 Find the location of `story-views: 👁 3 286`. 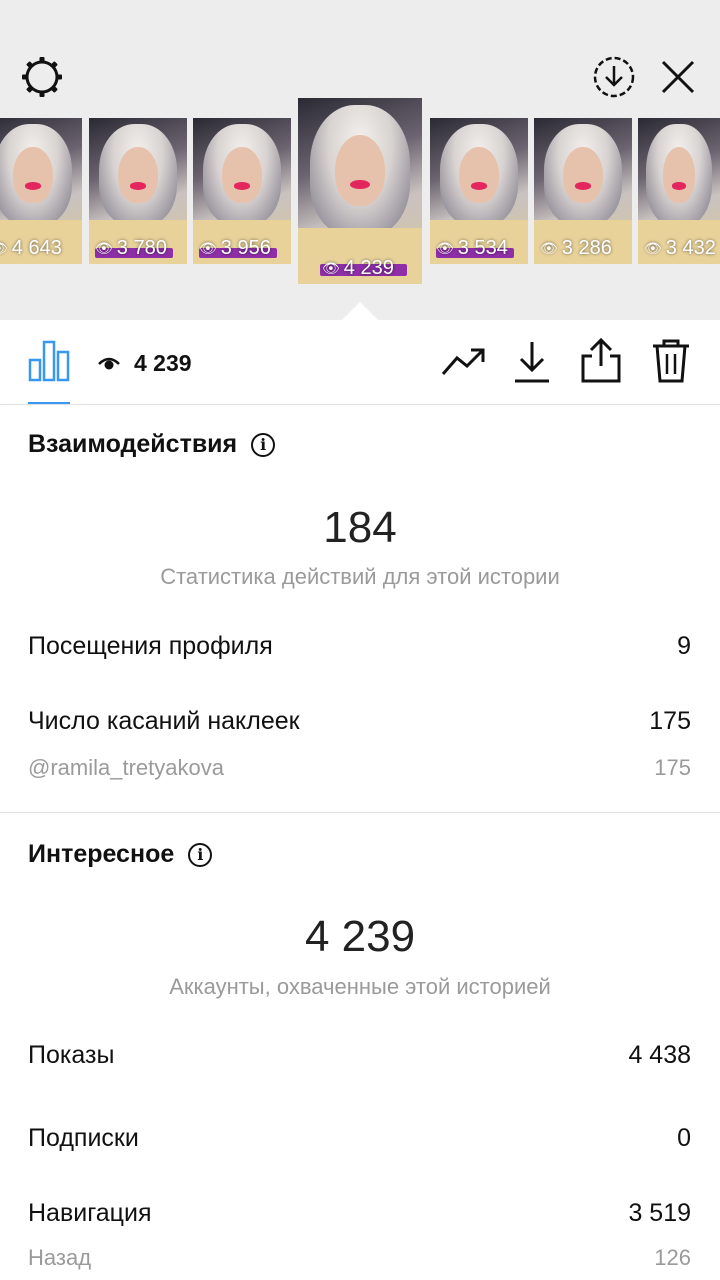

story-views: 👁 3 286 is located at coordinates (576, 248).